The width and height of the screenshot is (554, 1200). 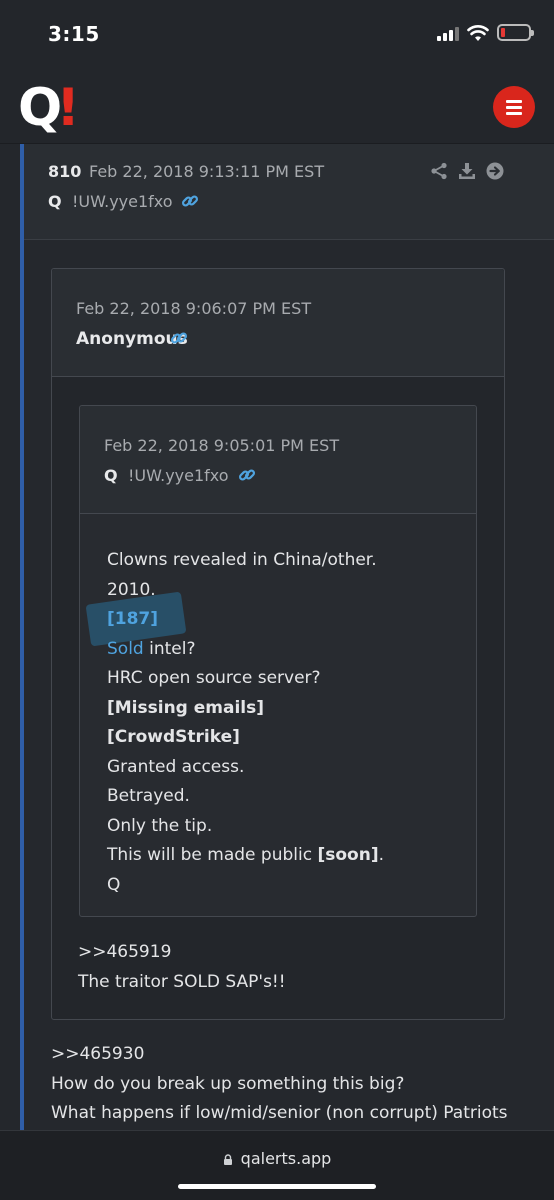 What do you see at coordinates (132, 619) in the screenshot?
I see `reference-link: [187]` at bounding box center [132, 619].